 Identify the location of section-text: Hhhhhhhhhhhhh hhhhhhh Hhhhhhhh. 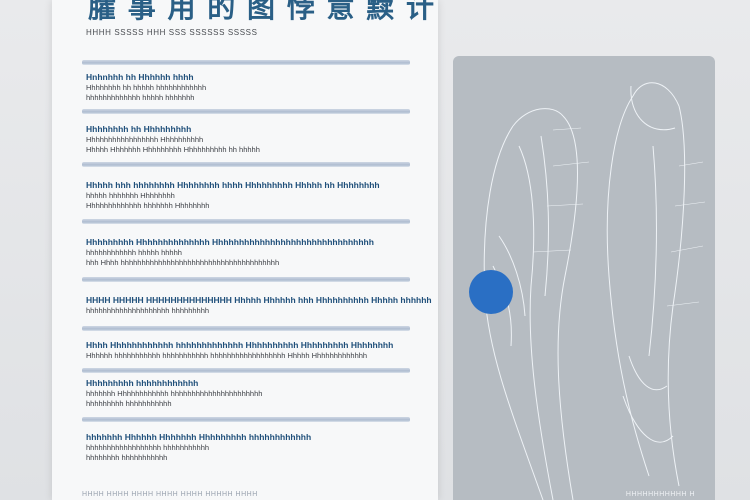
(148, 205).